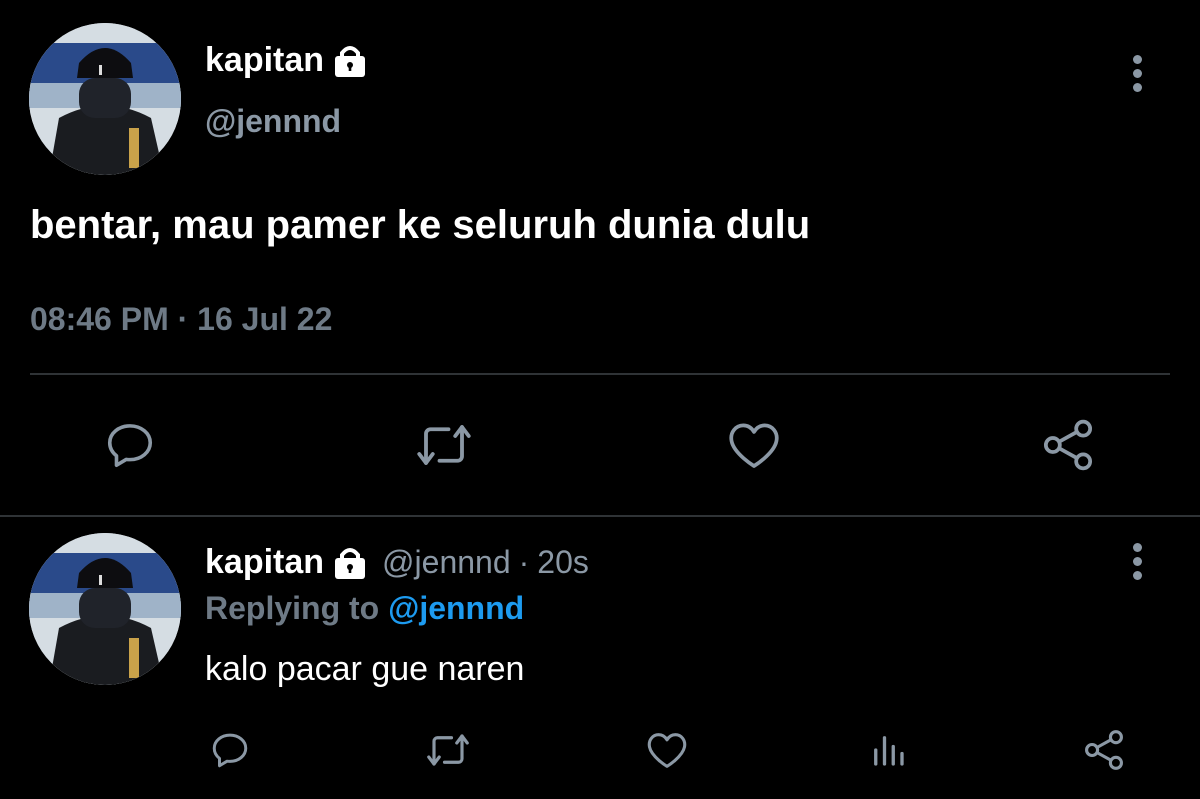  What do you see at coordinates (888, 750) in the screenshot?
I see `analytics-icon` at bounding box center [888, 750].